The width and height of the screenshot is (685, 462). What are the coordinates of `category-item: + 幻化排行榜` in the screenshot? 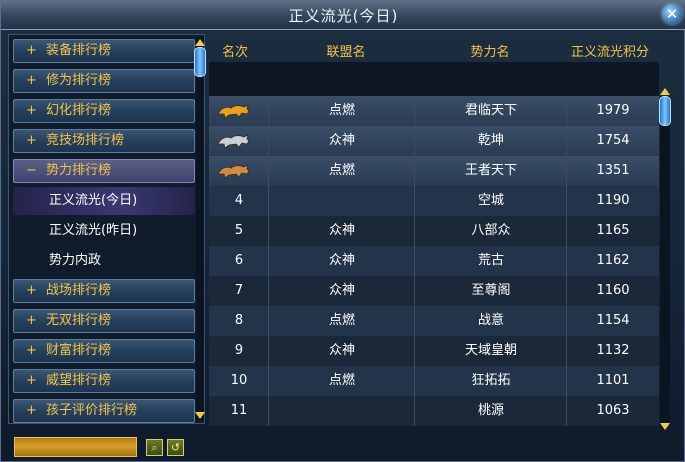 It's located at (104, 111).